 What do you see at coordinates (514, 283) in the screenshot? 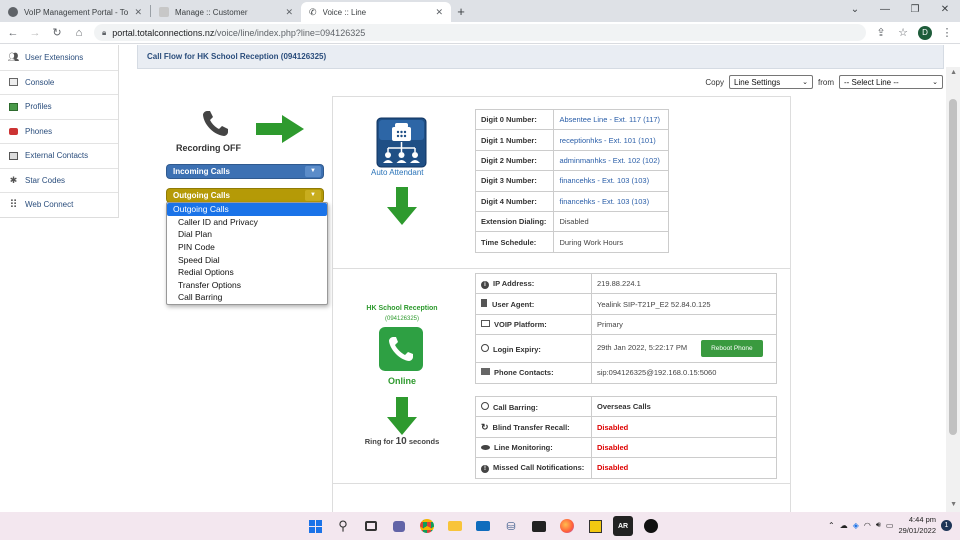
I see `ip-address-label: IP Address:` at bounding box center [514, 283].